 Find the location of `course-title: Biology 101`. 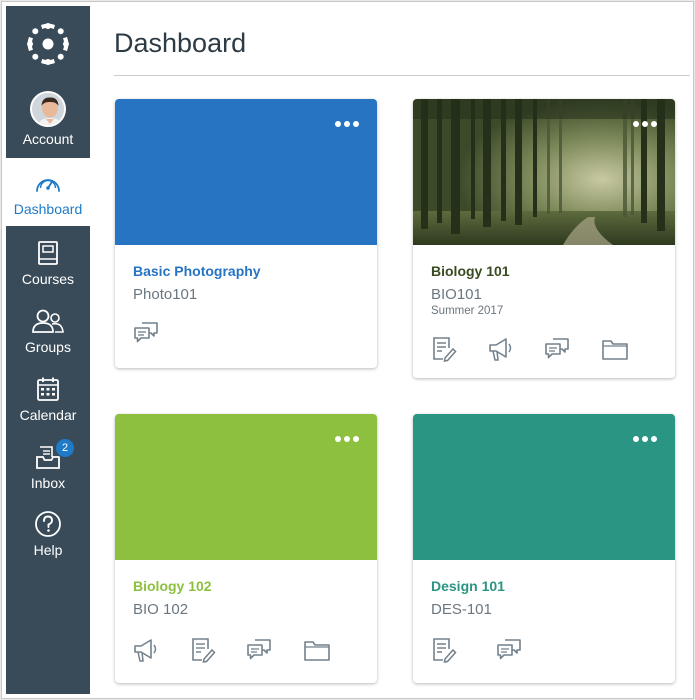

course-title: Biology 101 is located at coordinates (544, 271).